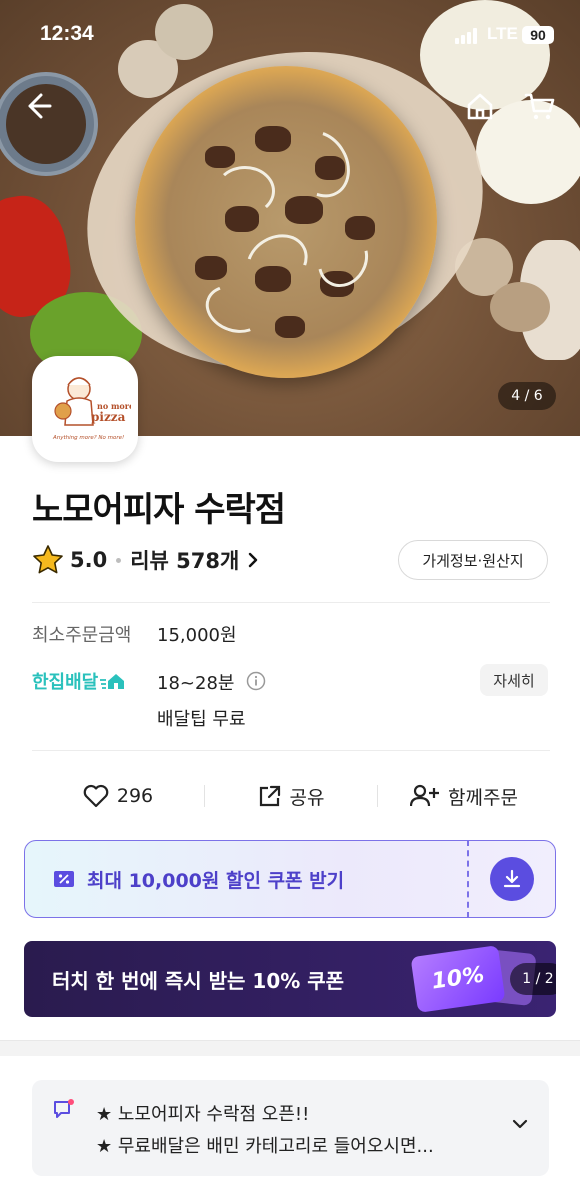 The image size is (580, 1184). I want to click on cart-icon, so click(539, 106).